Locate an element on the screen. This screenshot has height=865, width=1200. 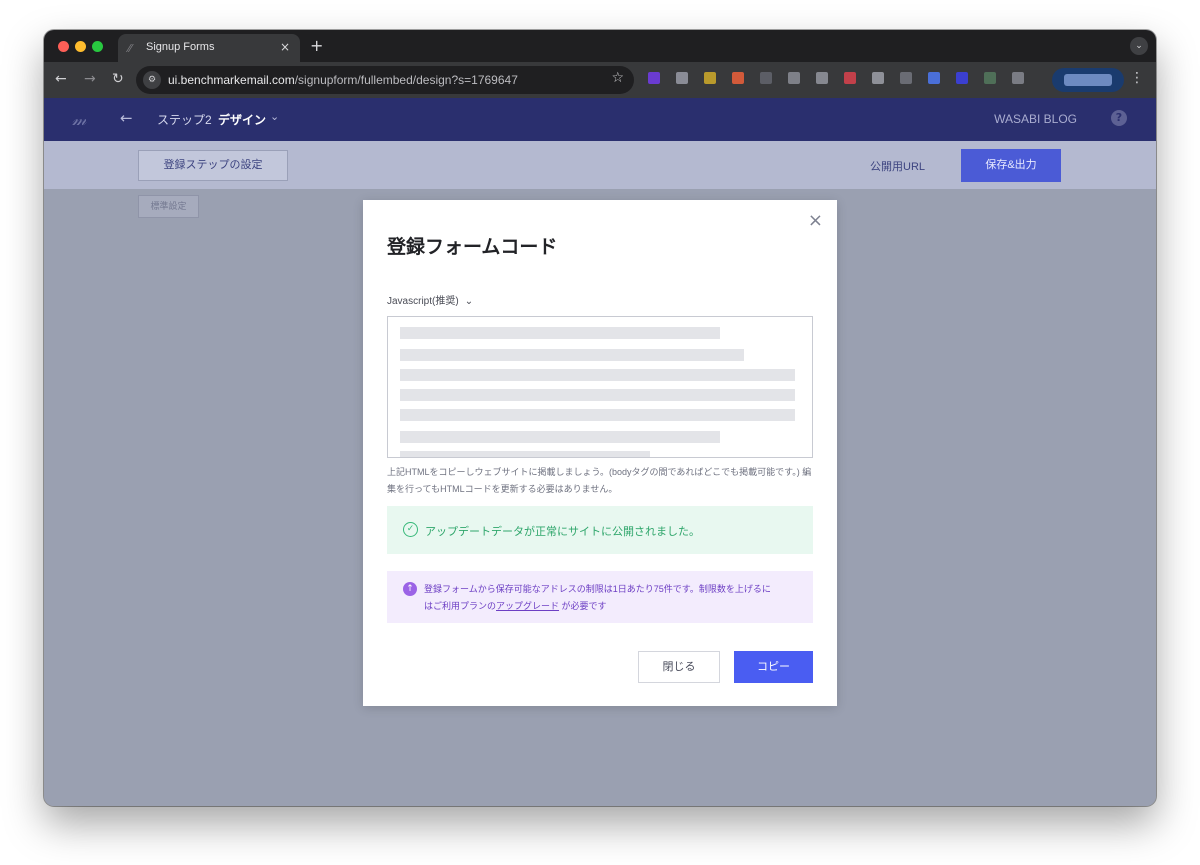
extensions-strip is located at coordinates (876, 80).